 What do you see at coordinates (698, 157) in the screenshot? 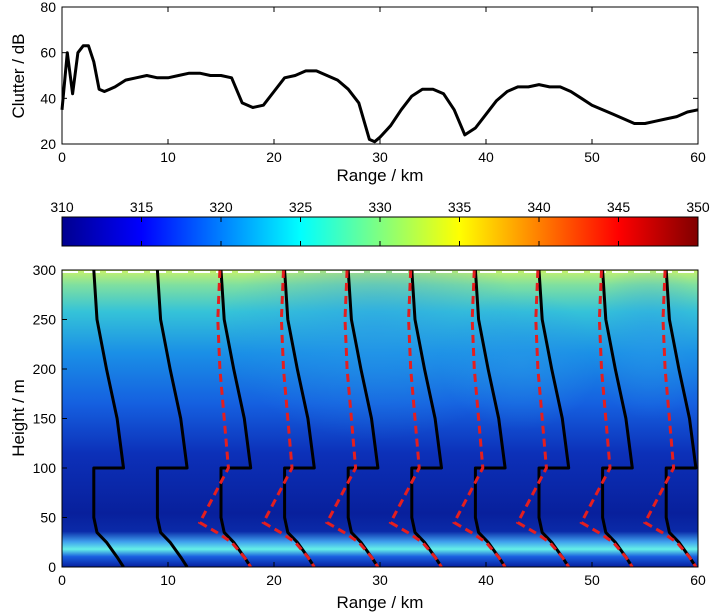
I see `clutter-x-tick-label: 60` at bounding box center [698, 157].